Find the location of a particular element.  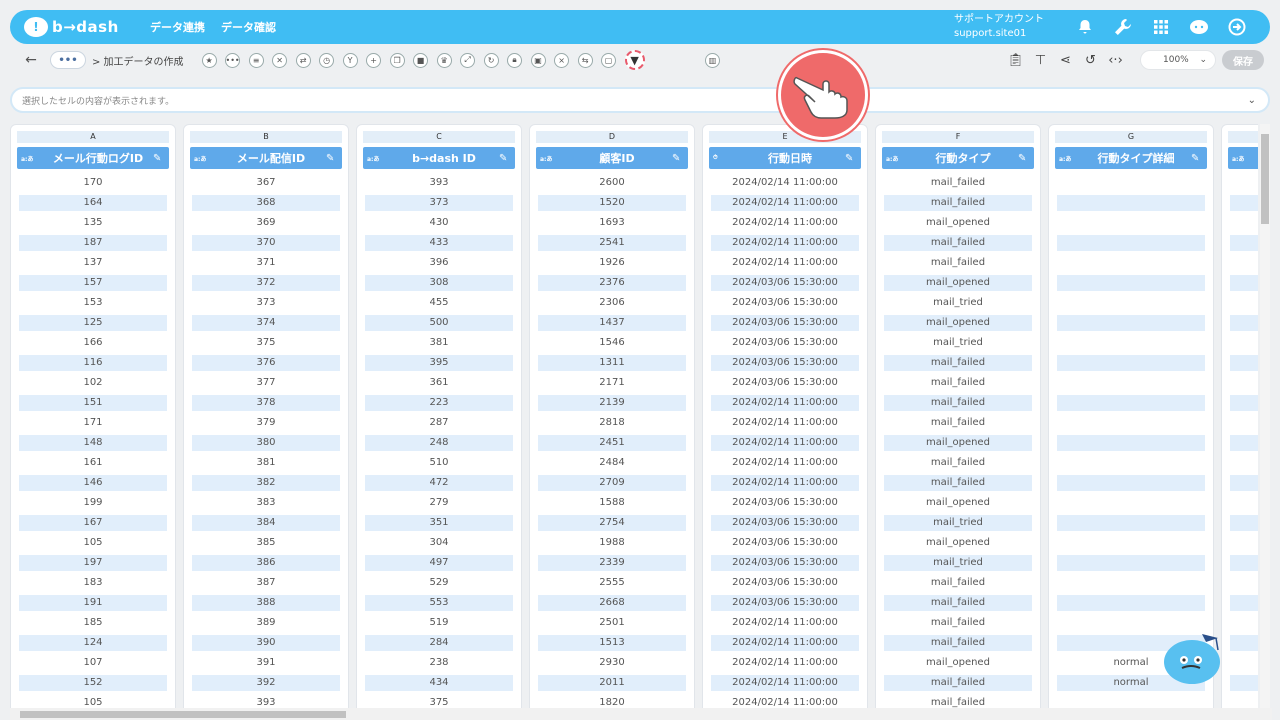

wrench-icon is located at coordinates (1123, 27).